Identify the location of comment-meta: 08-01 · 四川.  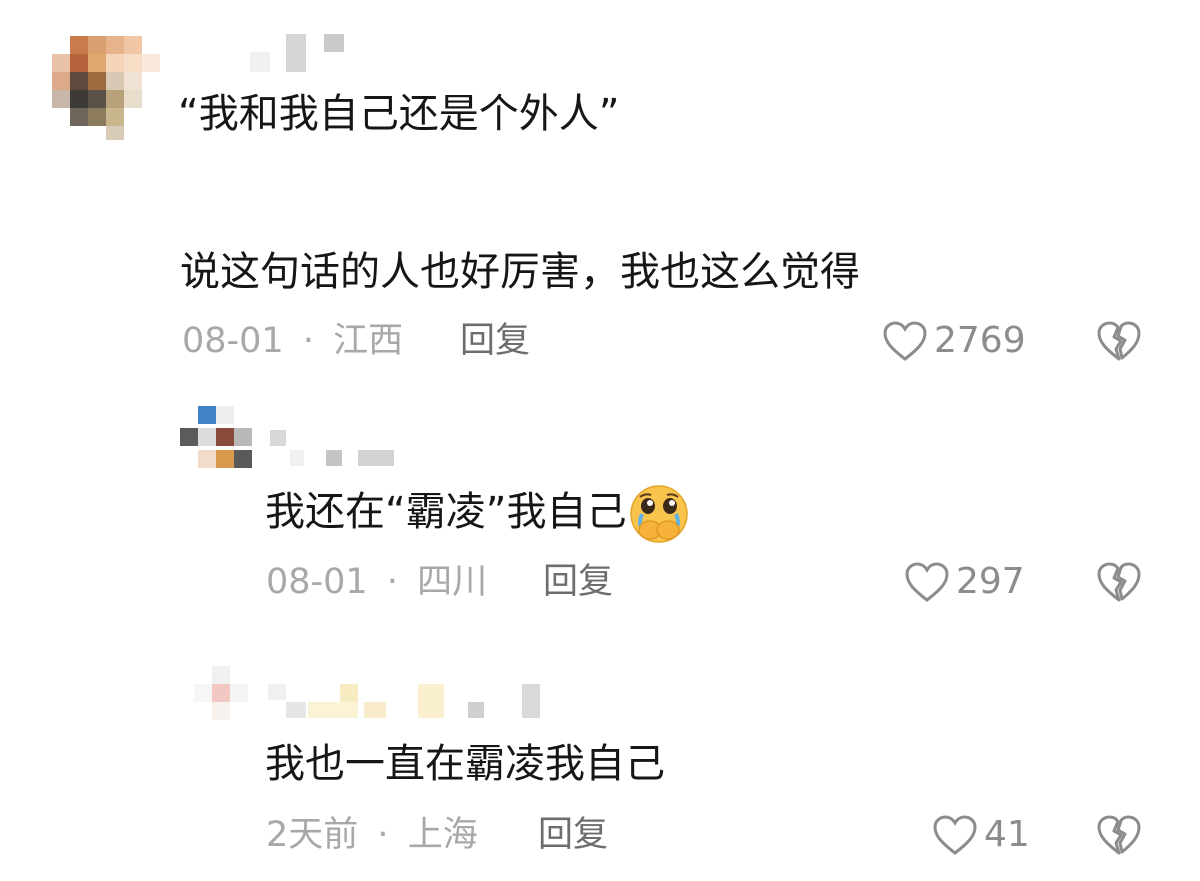
(376, 582).